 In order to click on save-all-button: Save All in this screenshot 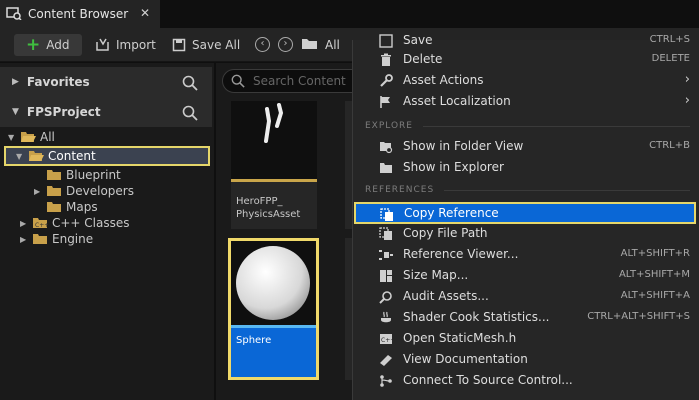, I will do `click(206, 45)`.